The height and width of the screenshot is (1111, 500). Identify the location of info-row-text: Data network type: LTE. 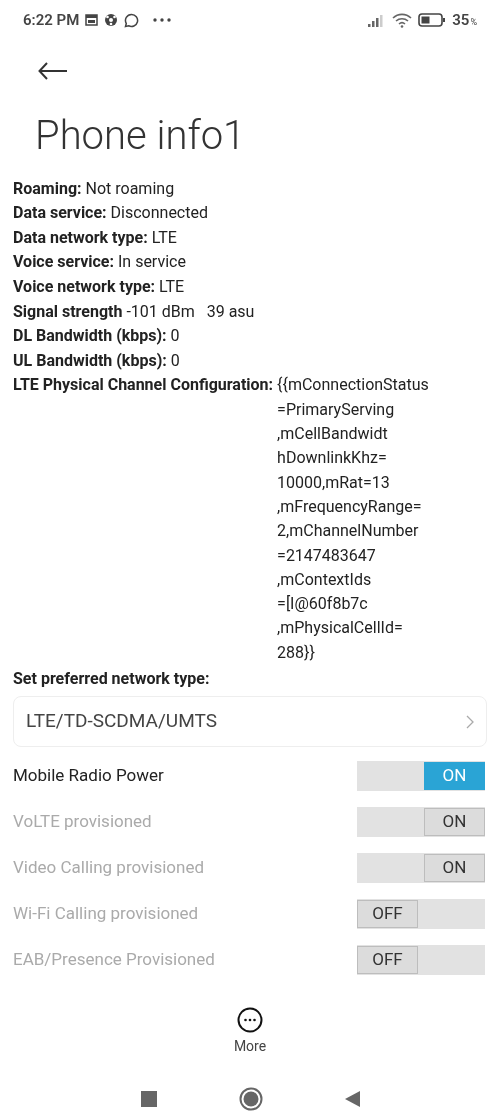
(95, 237).